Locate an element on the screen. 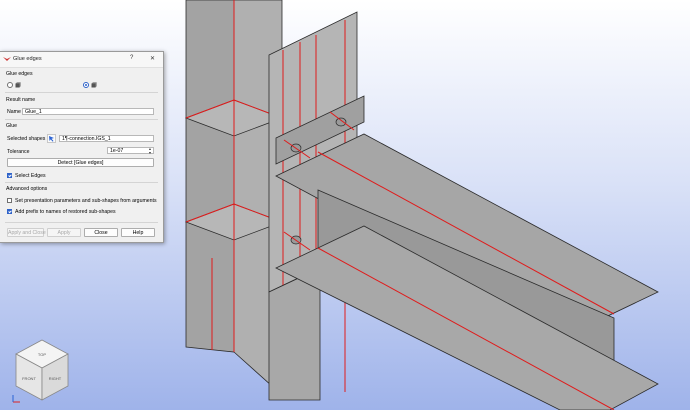 The width and height of the screenshot is (690, 410). dialog-title: Glue edges is located at coordinates (27, 59).